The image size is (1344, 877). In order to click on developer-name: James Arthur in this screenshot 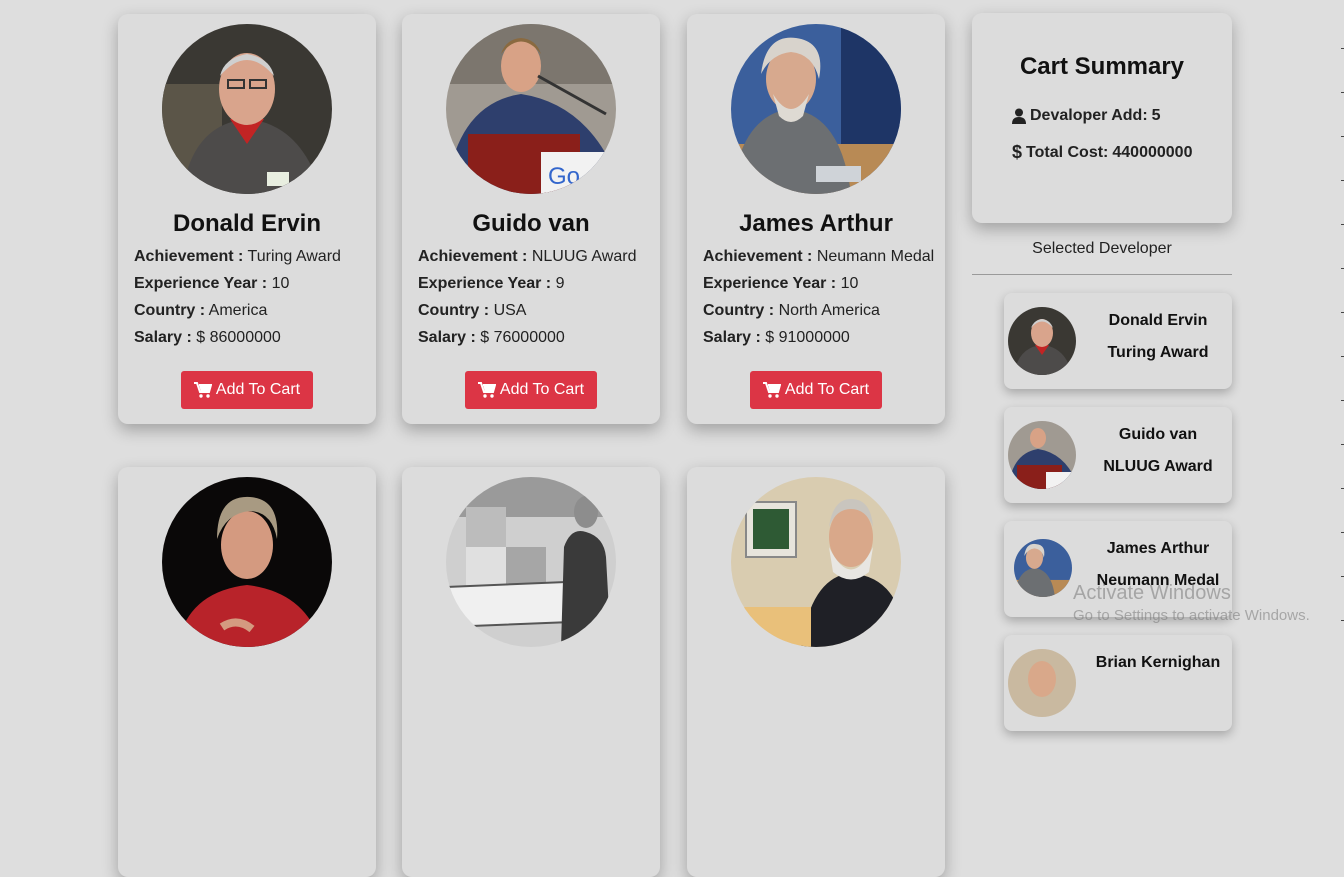, I will do `click(816, 223)`.